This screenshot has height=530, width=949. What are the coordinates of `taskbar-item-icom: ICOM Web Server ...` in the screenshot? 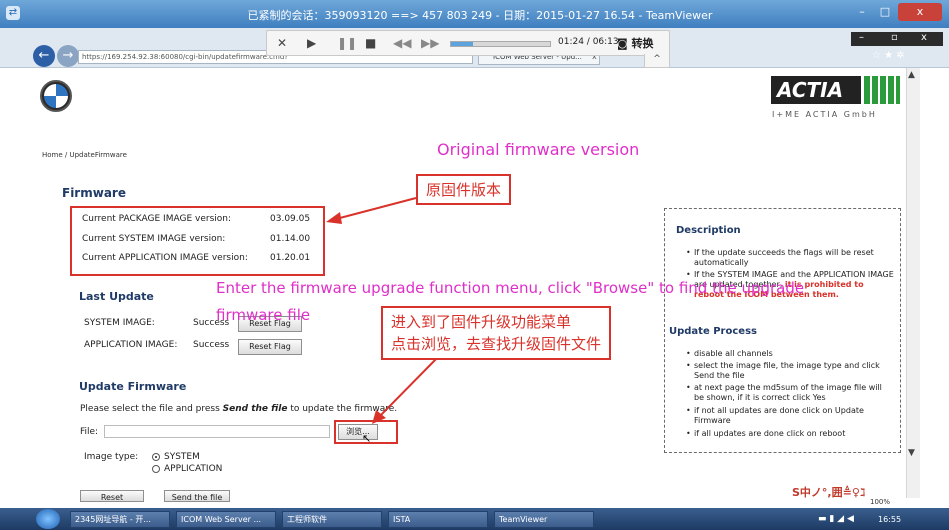 It's located at (226, 519).